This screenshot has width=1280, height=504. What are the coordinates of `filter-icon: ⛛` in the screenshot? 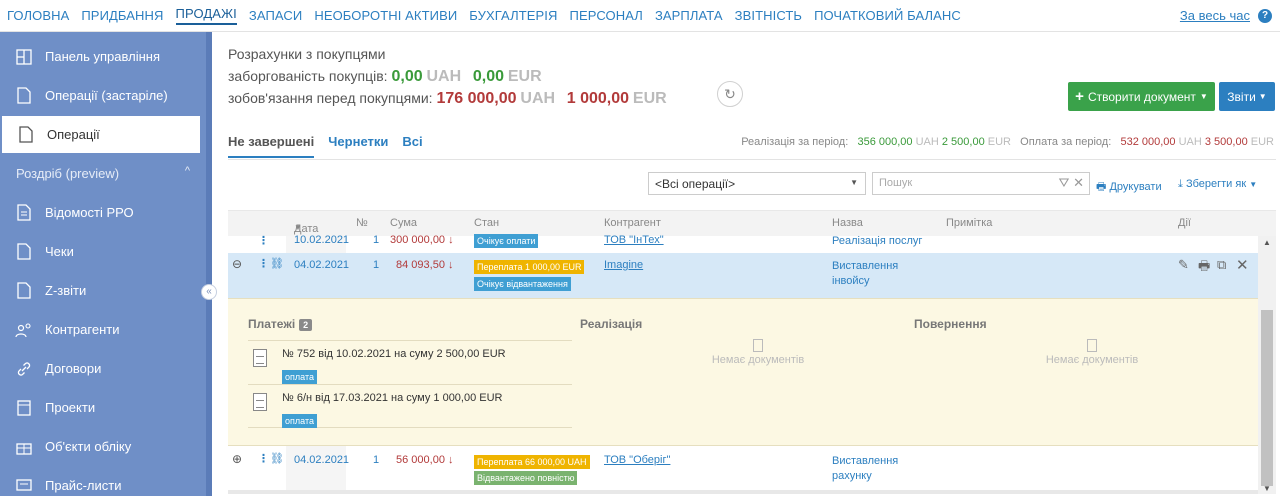 It's located at (1064, 182).